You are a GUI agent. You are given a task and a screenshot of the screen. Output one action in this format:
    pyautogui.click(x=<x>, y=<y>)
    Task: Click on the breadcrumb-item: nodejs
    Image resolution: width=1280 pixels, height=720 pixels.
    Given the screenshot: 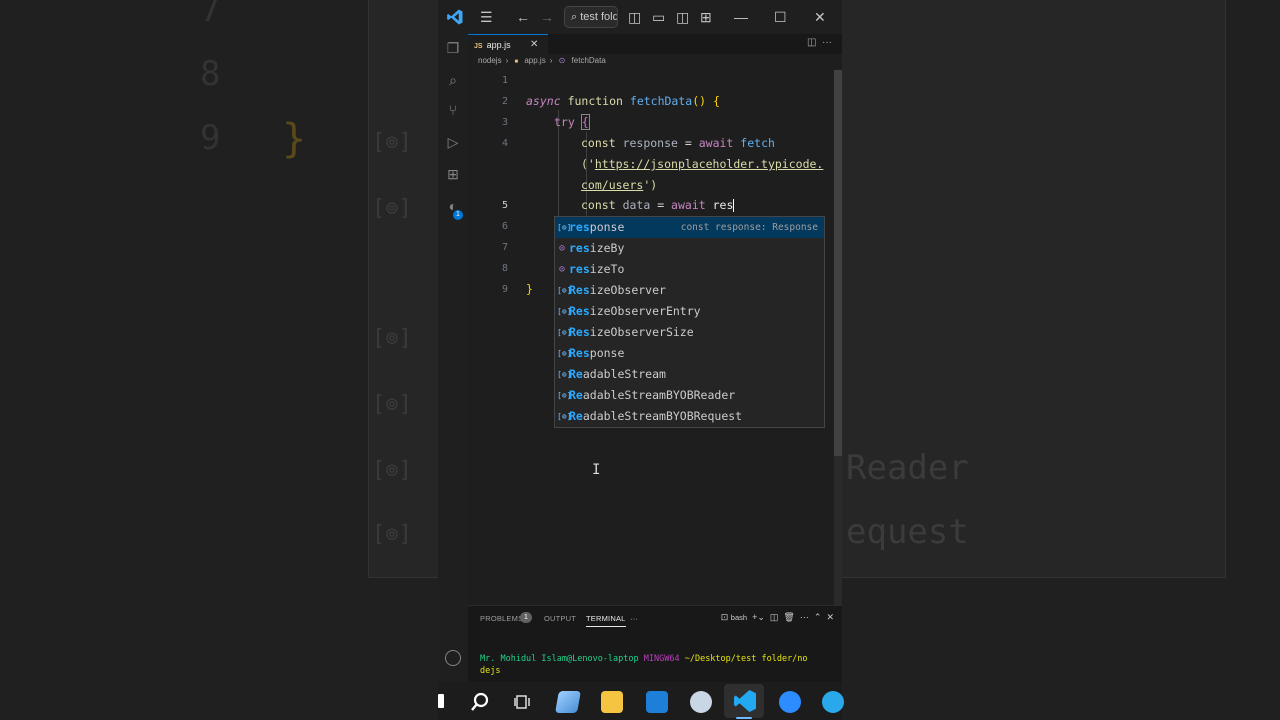 What is the action you would take?
    pyautogui.click(x=490, y=60)
    